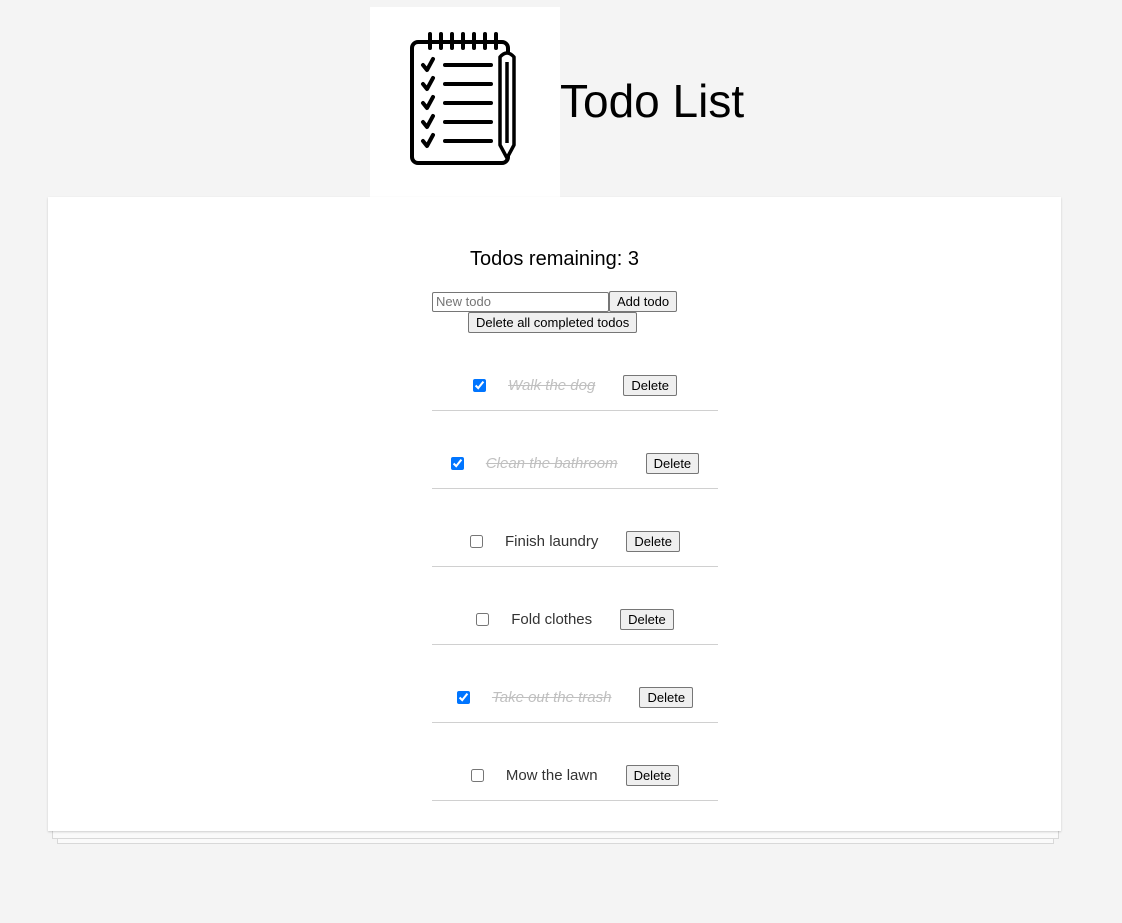  I want to click on todo-item: Mow the lawn Delete, so click(575, 762).